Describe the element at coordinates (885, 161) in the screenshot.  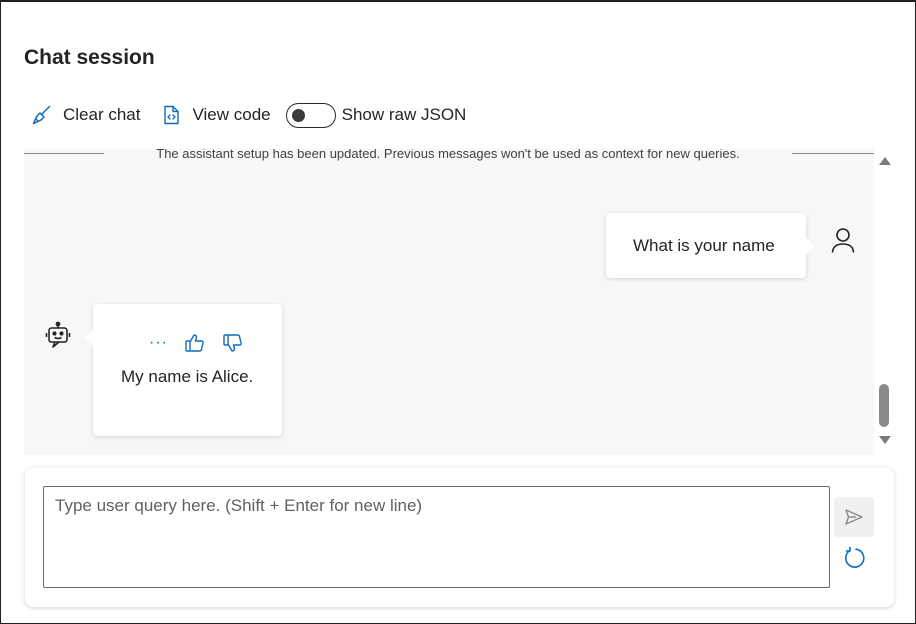
I see `scroll-up-arrow-icon` at that location.